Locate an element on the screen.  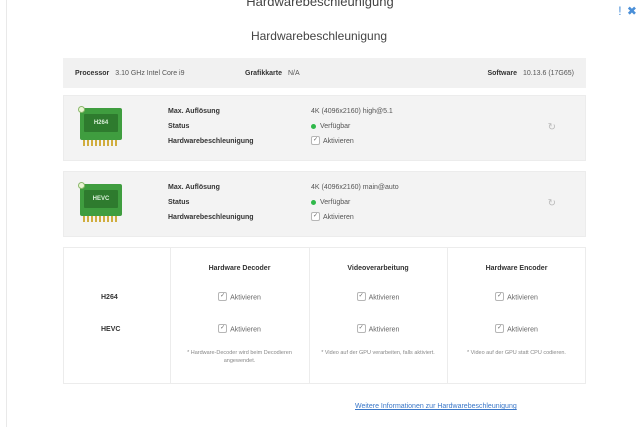
checkbox-h264-encoder: ✓ Aktivieren is located at coordinates (516, 297).